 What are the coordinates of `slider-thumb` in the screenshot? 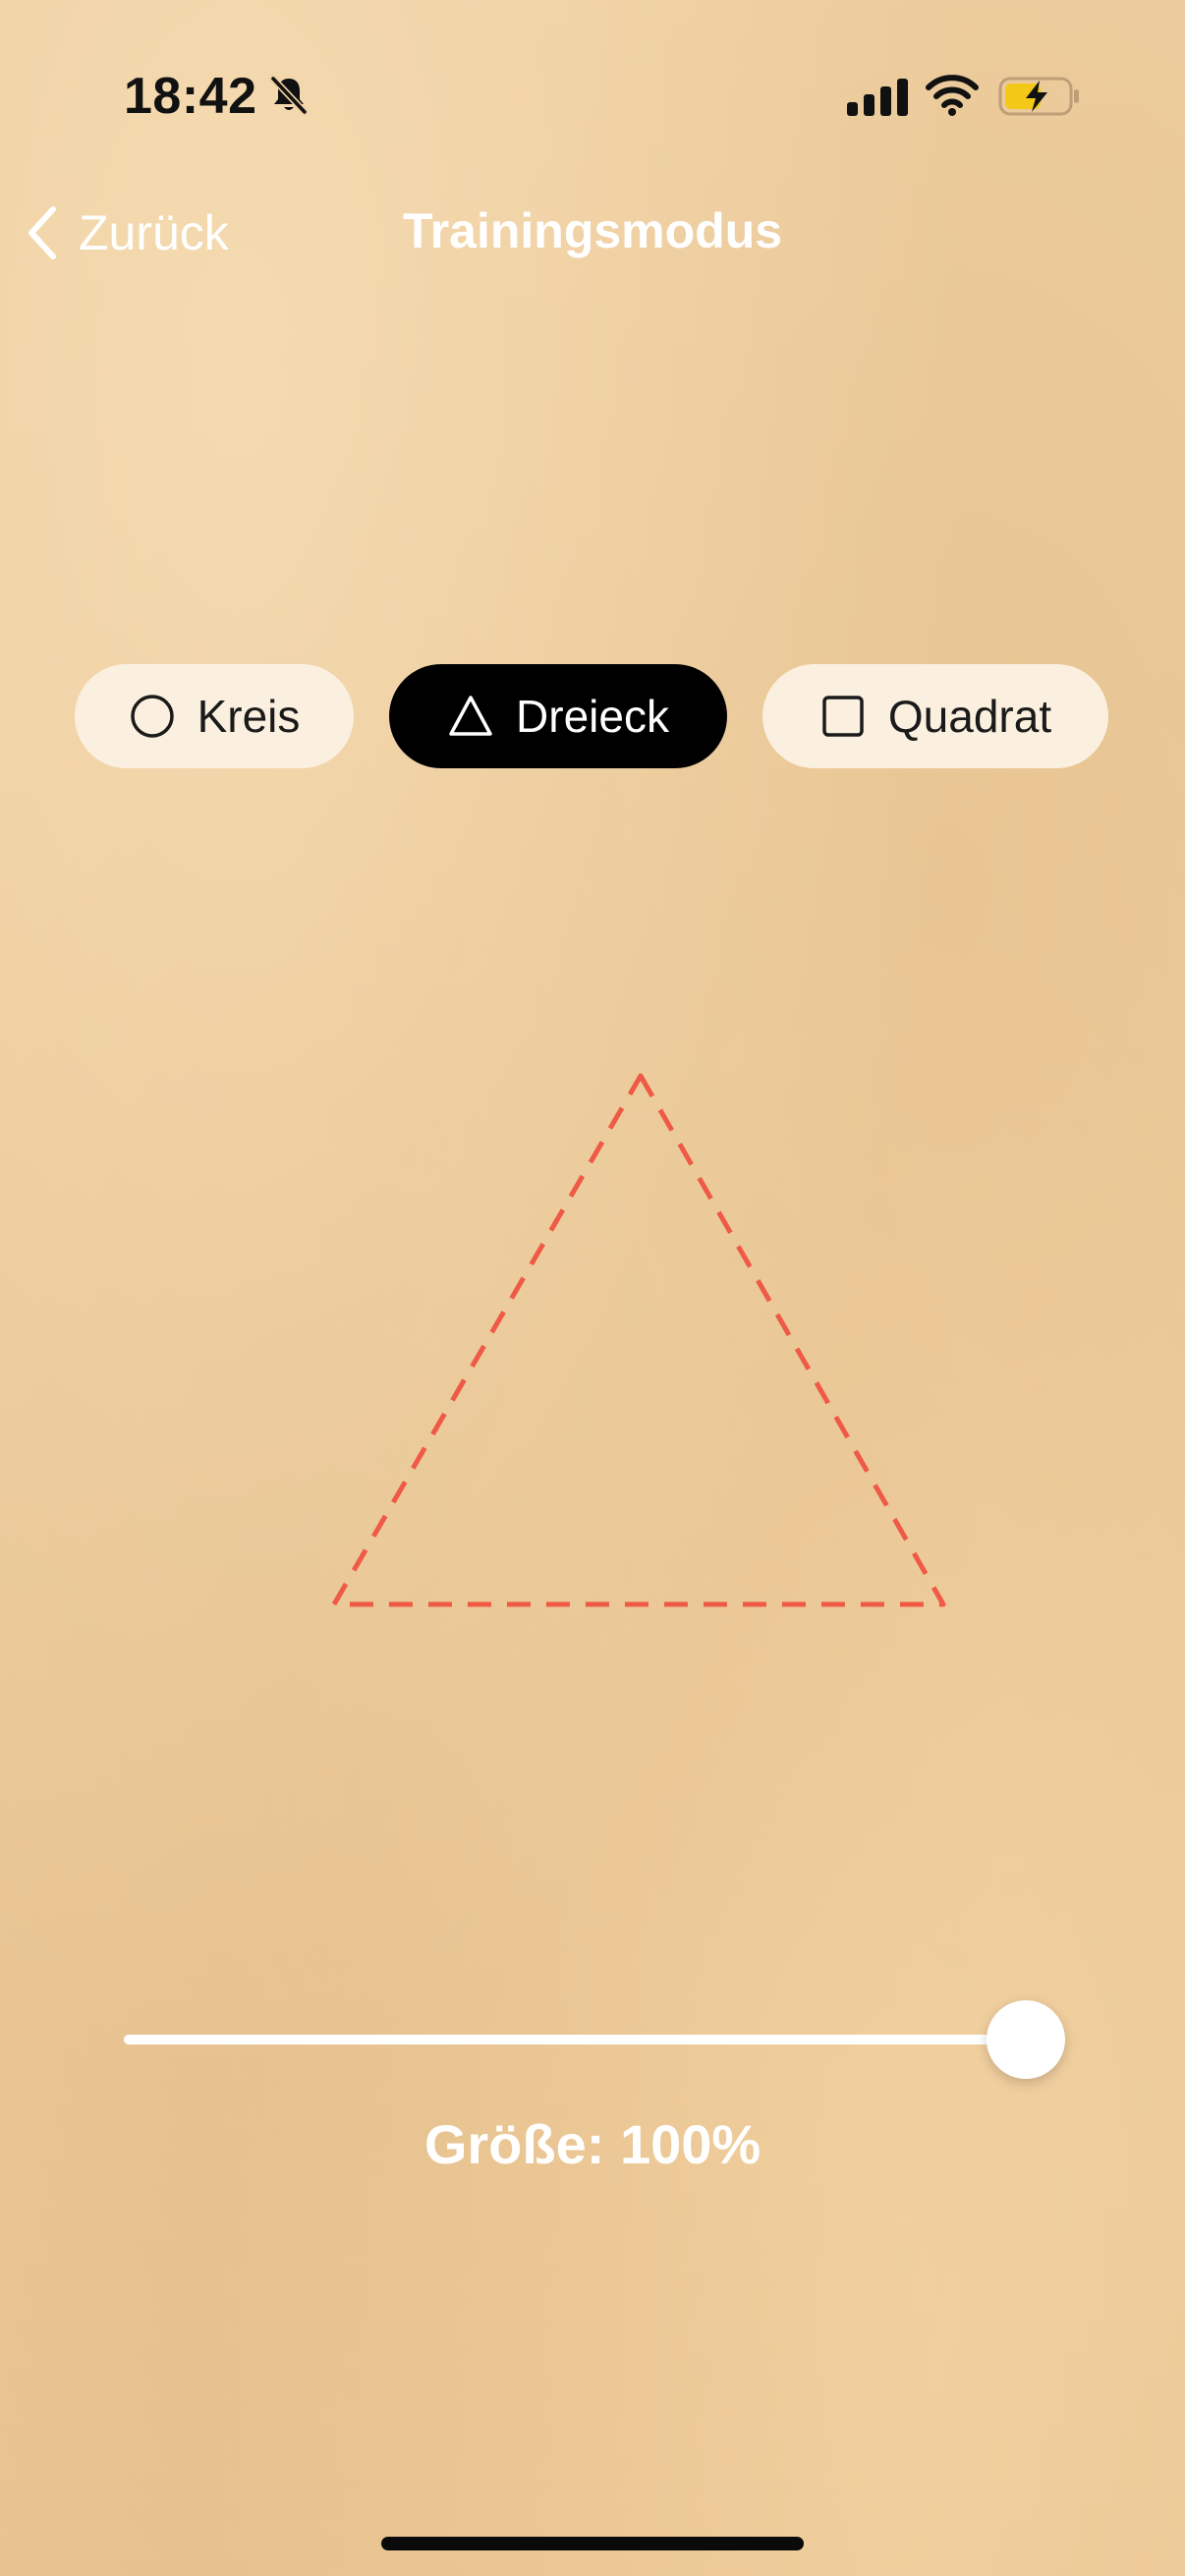 It's located at (1026, 2039).